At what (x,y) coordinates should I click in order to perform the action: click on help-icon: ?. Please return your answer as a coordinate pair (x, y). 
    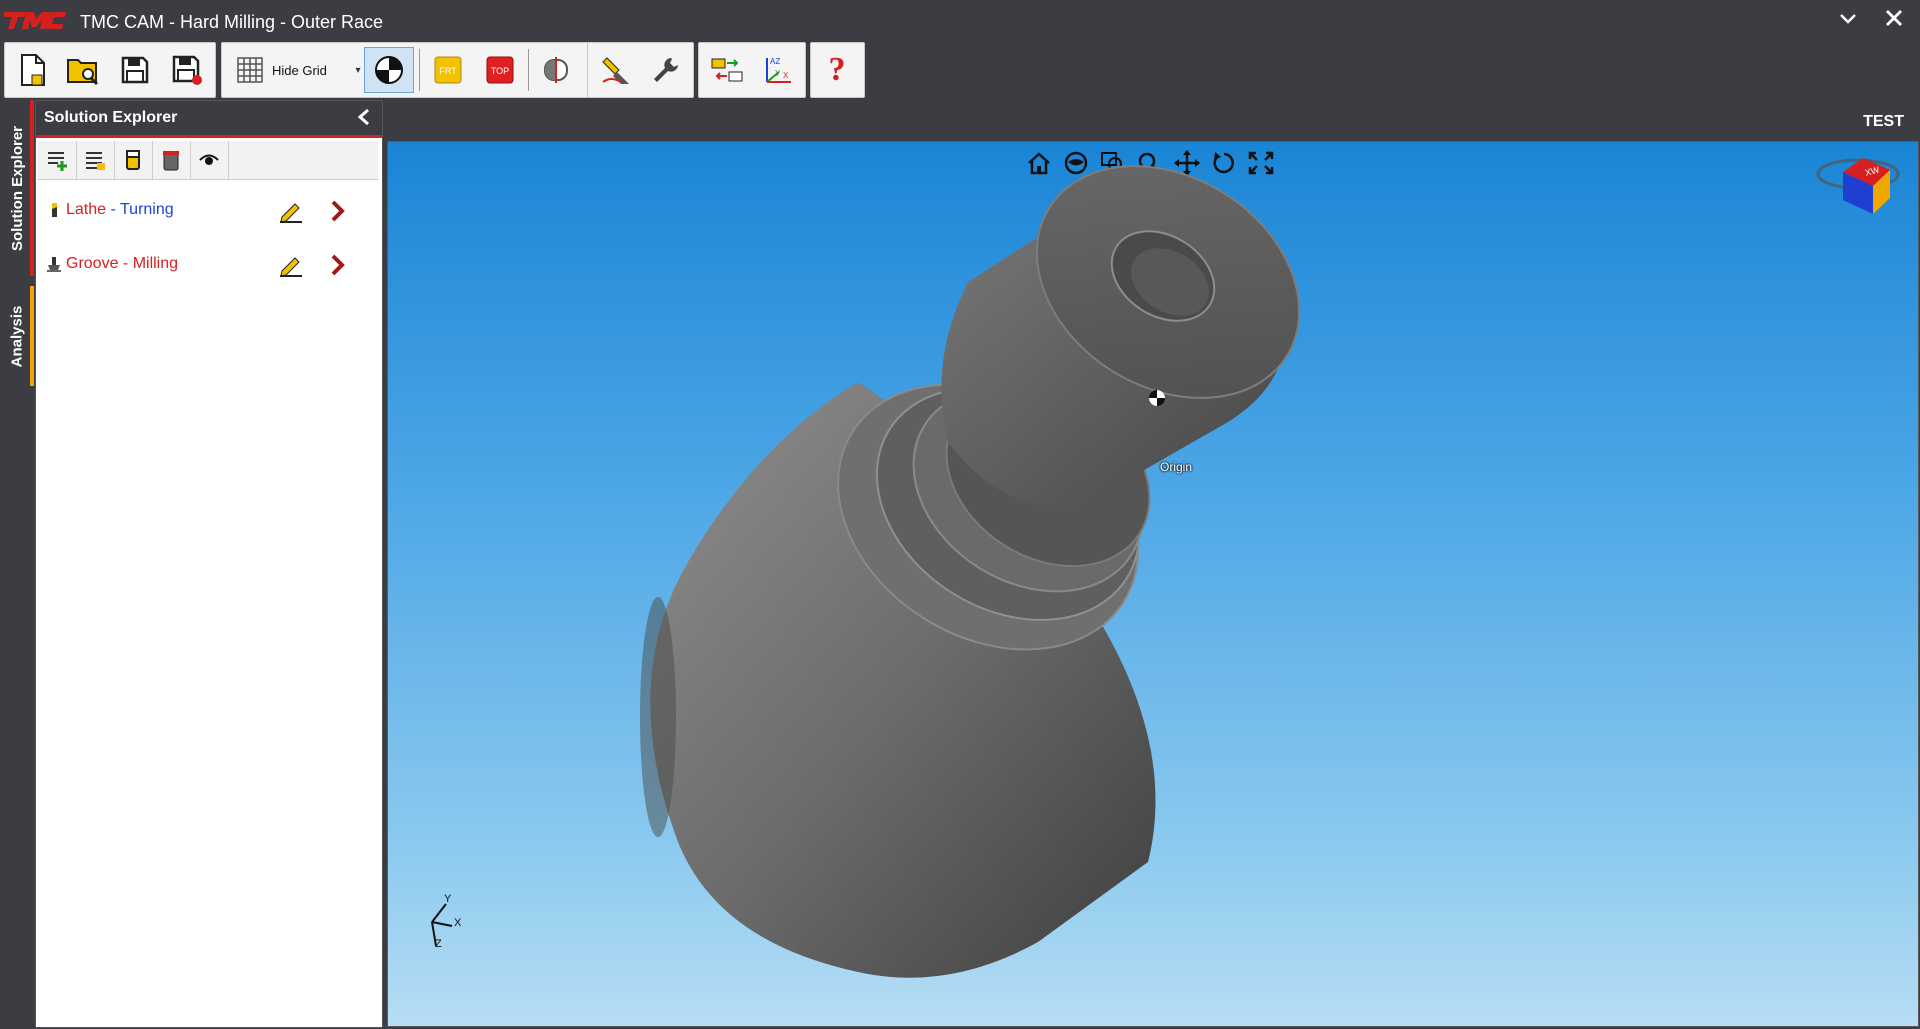
    Looking at the image, I should click on (837, 70).